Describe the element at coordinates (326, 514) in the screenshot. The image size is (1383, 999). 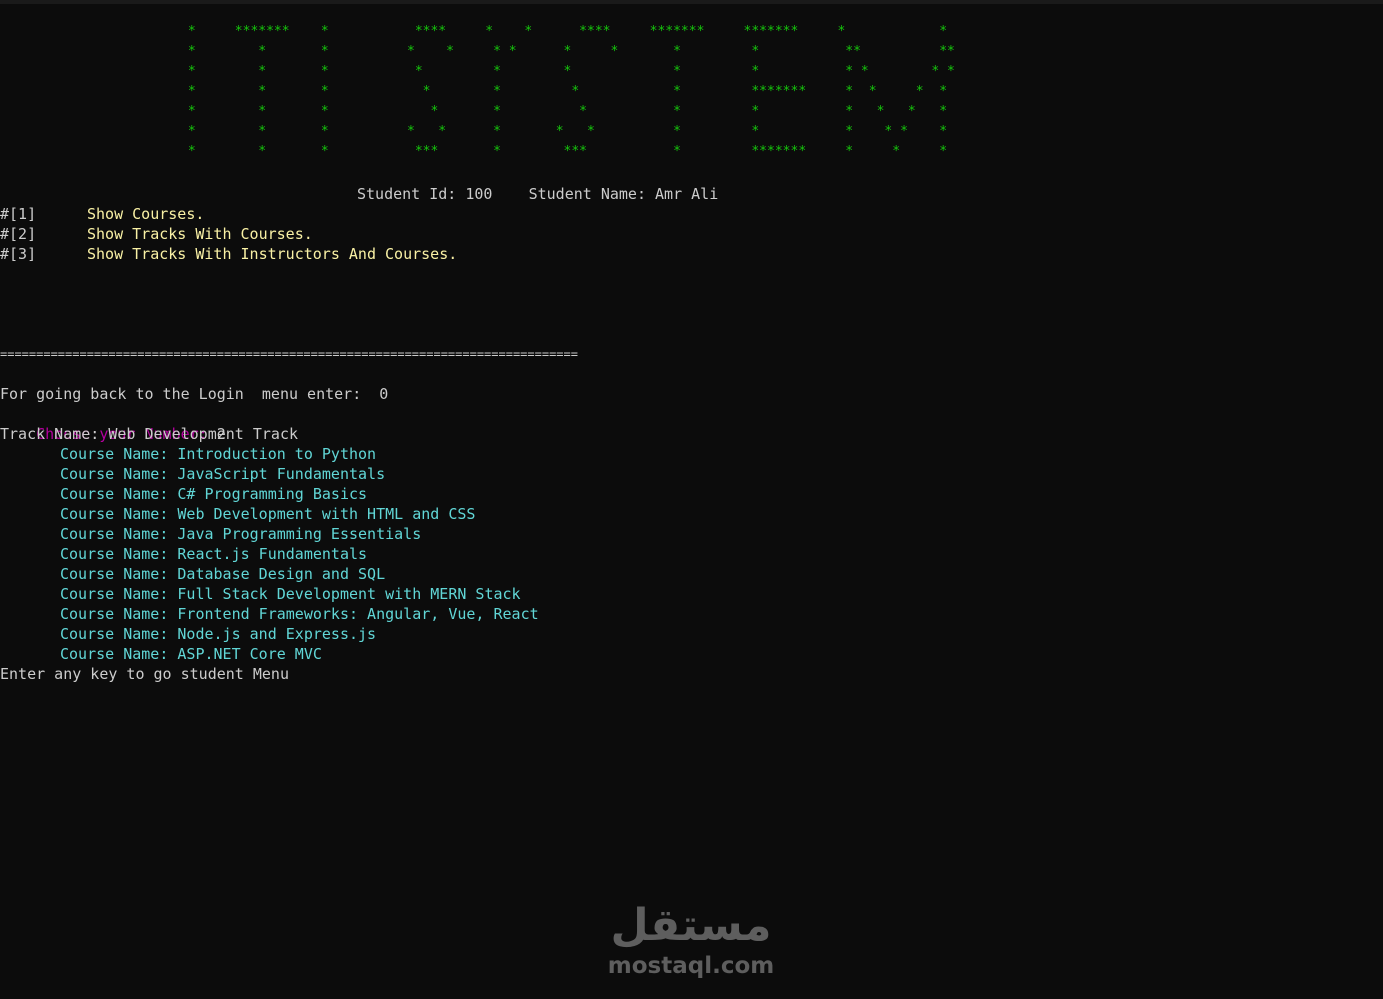
I see `course-name: Web Development with HTML and CSS` at that location.